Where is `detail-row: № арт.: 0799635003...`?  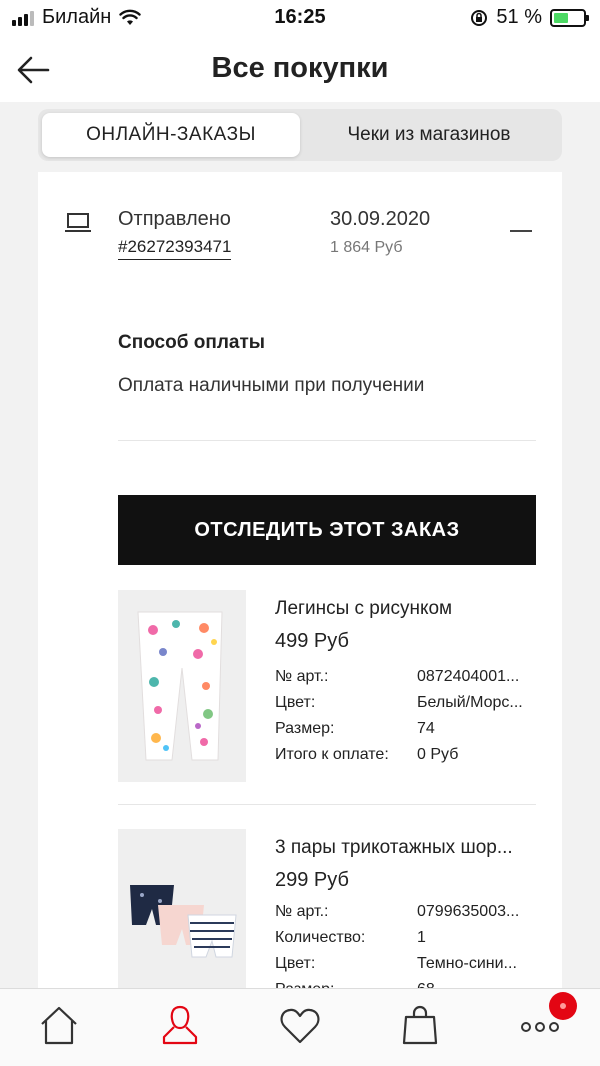 detail-row: № арт.: 0799635003... is located at coordinates (406, 914).